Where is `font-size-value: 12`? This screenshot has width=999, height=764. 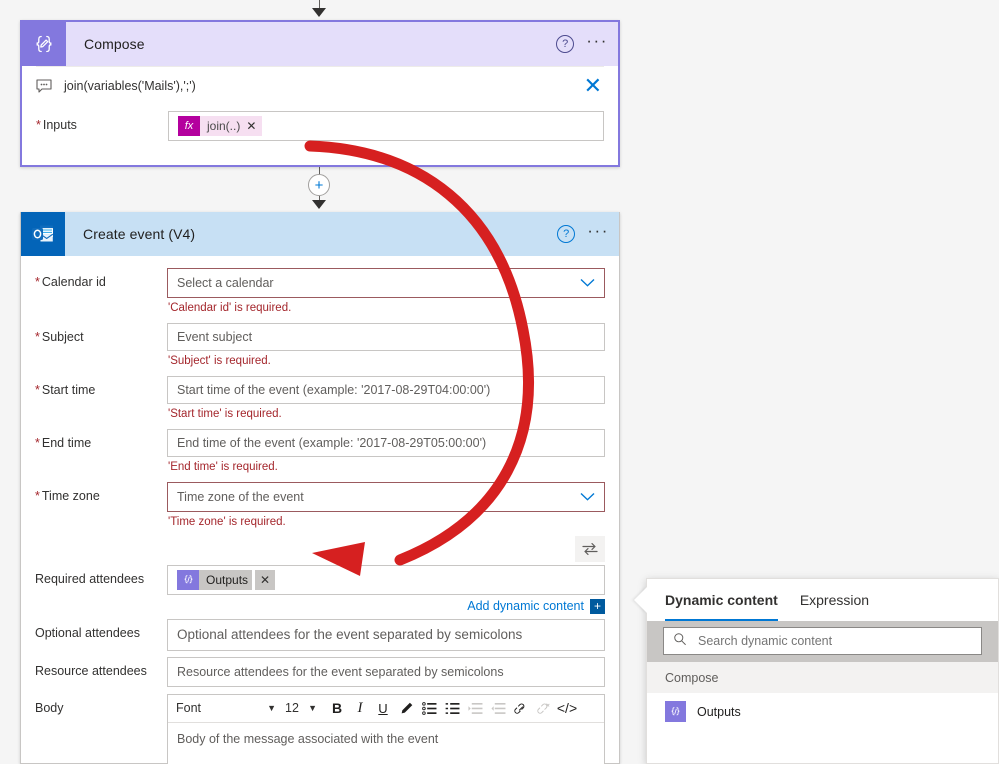
font-size-value: 12 is located at coordinates (292, 708).